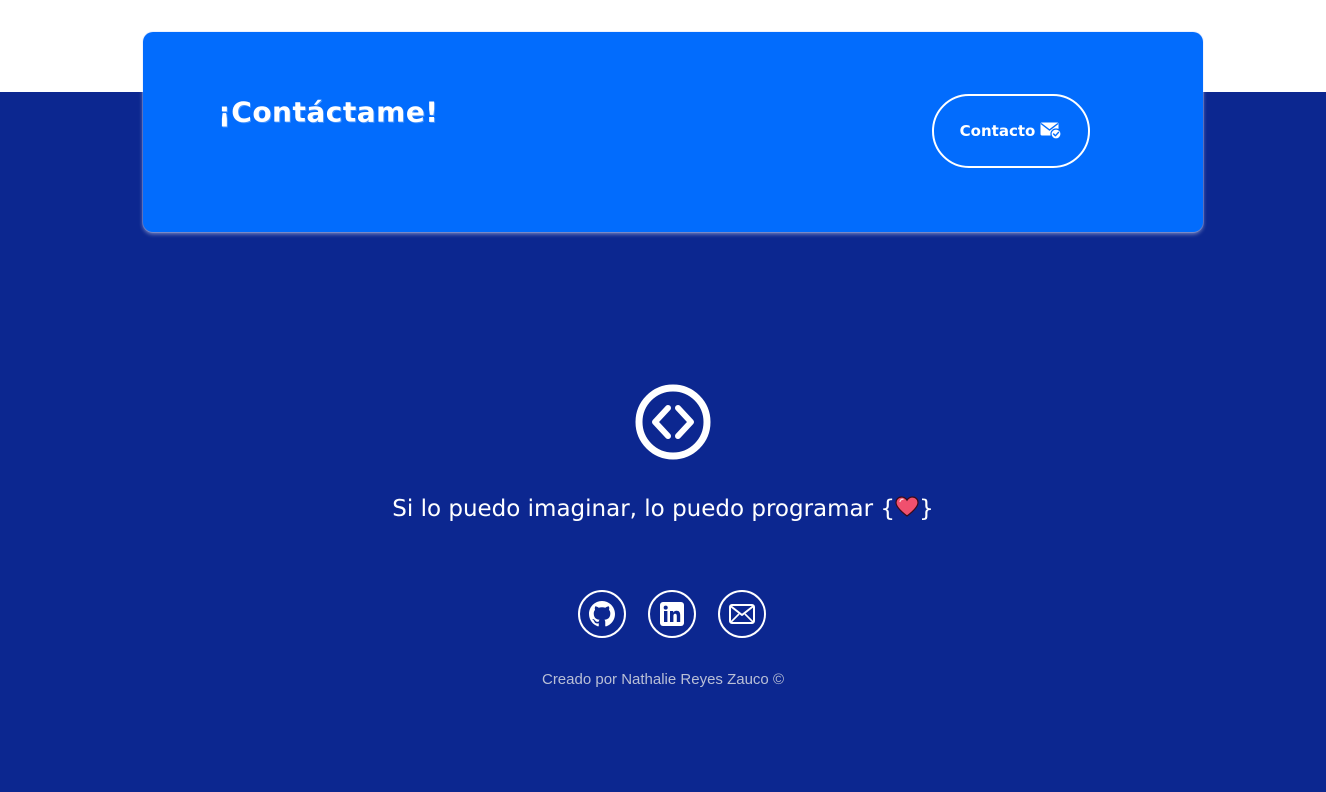  What do you see at coordinates (1051, 131) in the screenshot?
I see `mail-check-icon` at bounding box center [1051, 131].